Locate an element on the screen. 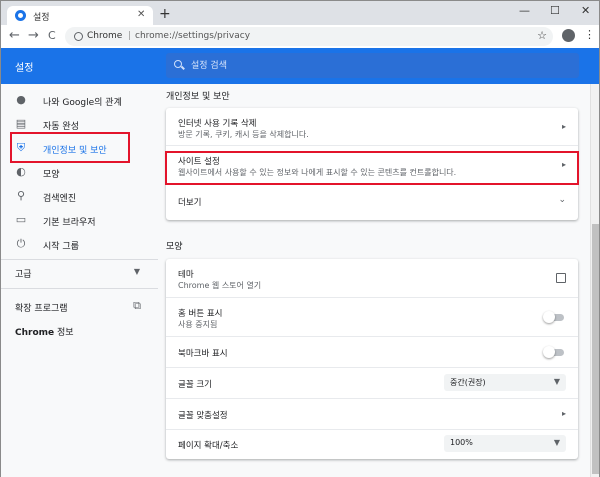 The width and height of the screenshot is (600, 477). forward-button: → is located at coordinates (33, 35).